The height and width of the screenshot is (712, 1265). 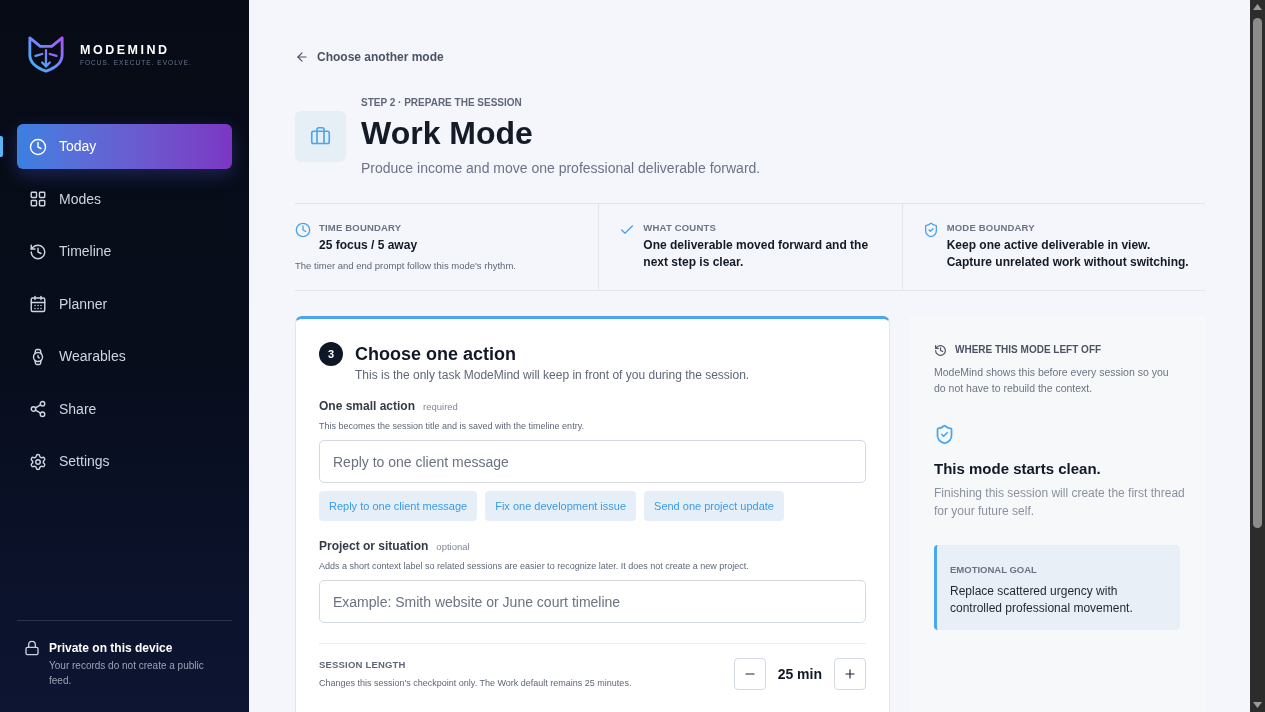 I want to click on privacy-title: Private on this device, so click(x=111, y=648).